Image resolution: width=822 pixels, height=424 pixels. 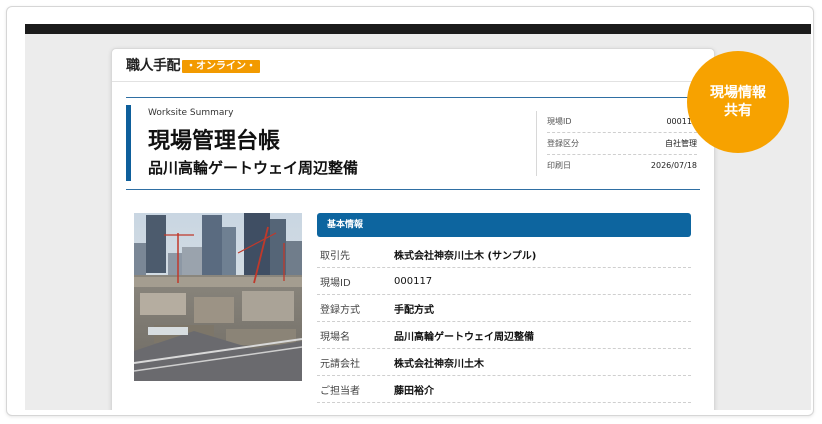 I want to click on info-row-client: 取引先 株式会社神奈川土木 (サンプル), so click(x=504, y=254).